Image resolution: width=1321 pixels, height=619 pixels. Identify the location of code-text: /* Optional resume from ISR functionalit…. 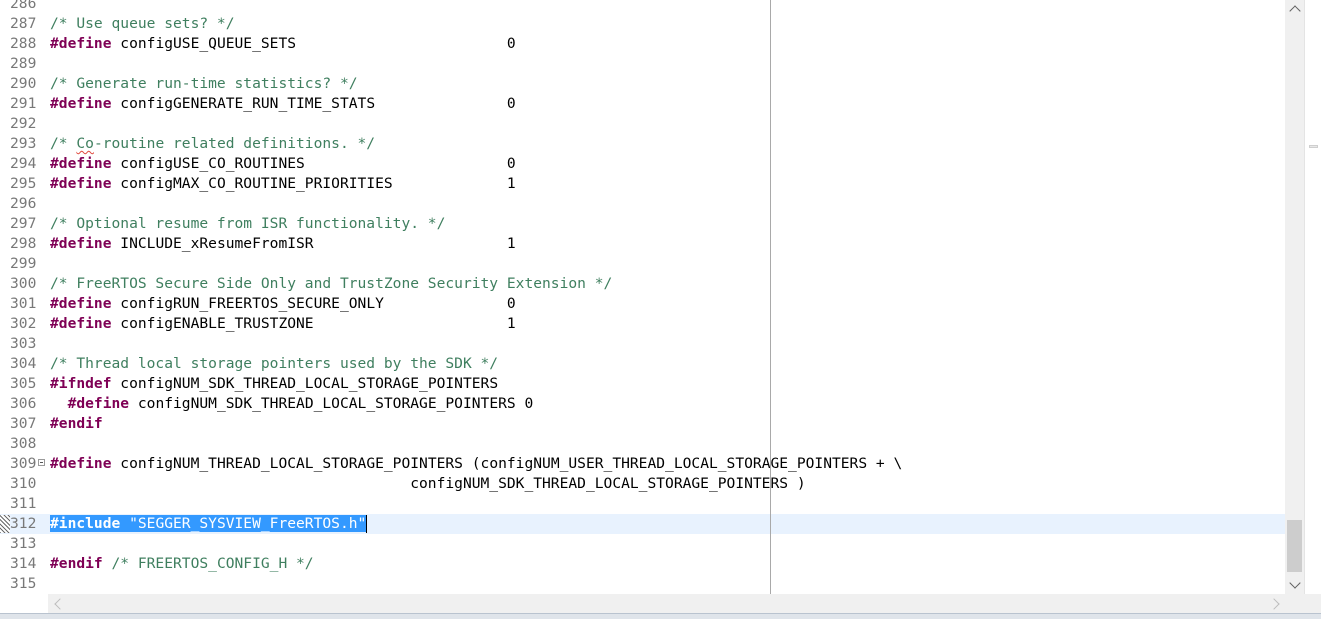
(247, 224).